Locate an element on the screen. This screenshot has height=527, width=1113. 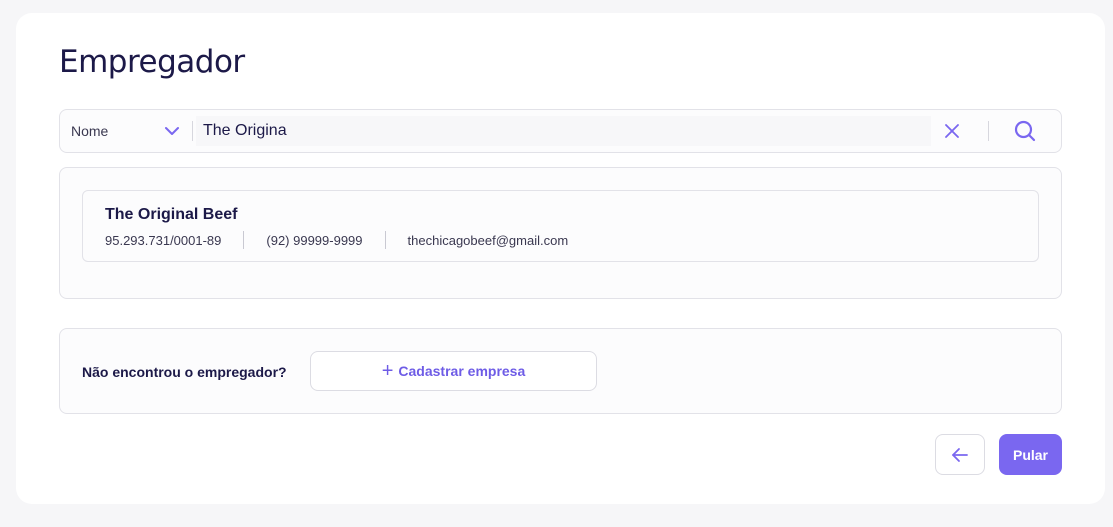
search-bar: Nome is located at coordinates (560, 131).